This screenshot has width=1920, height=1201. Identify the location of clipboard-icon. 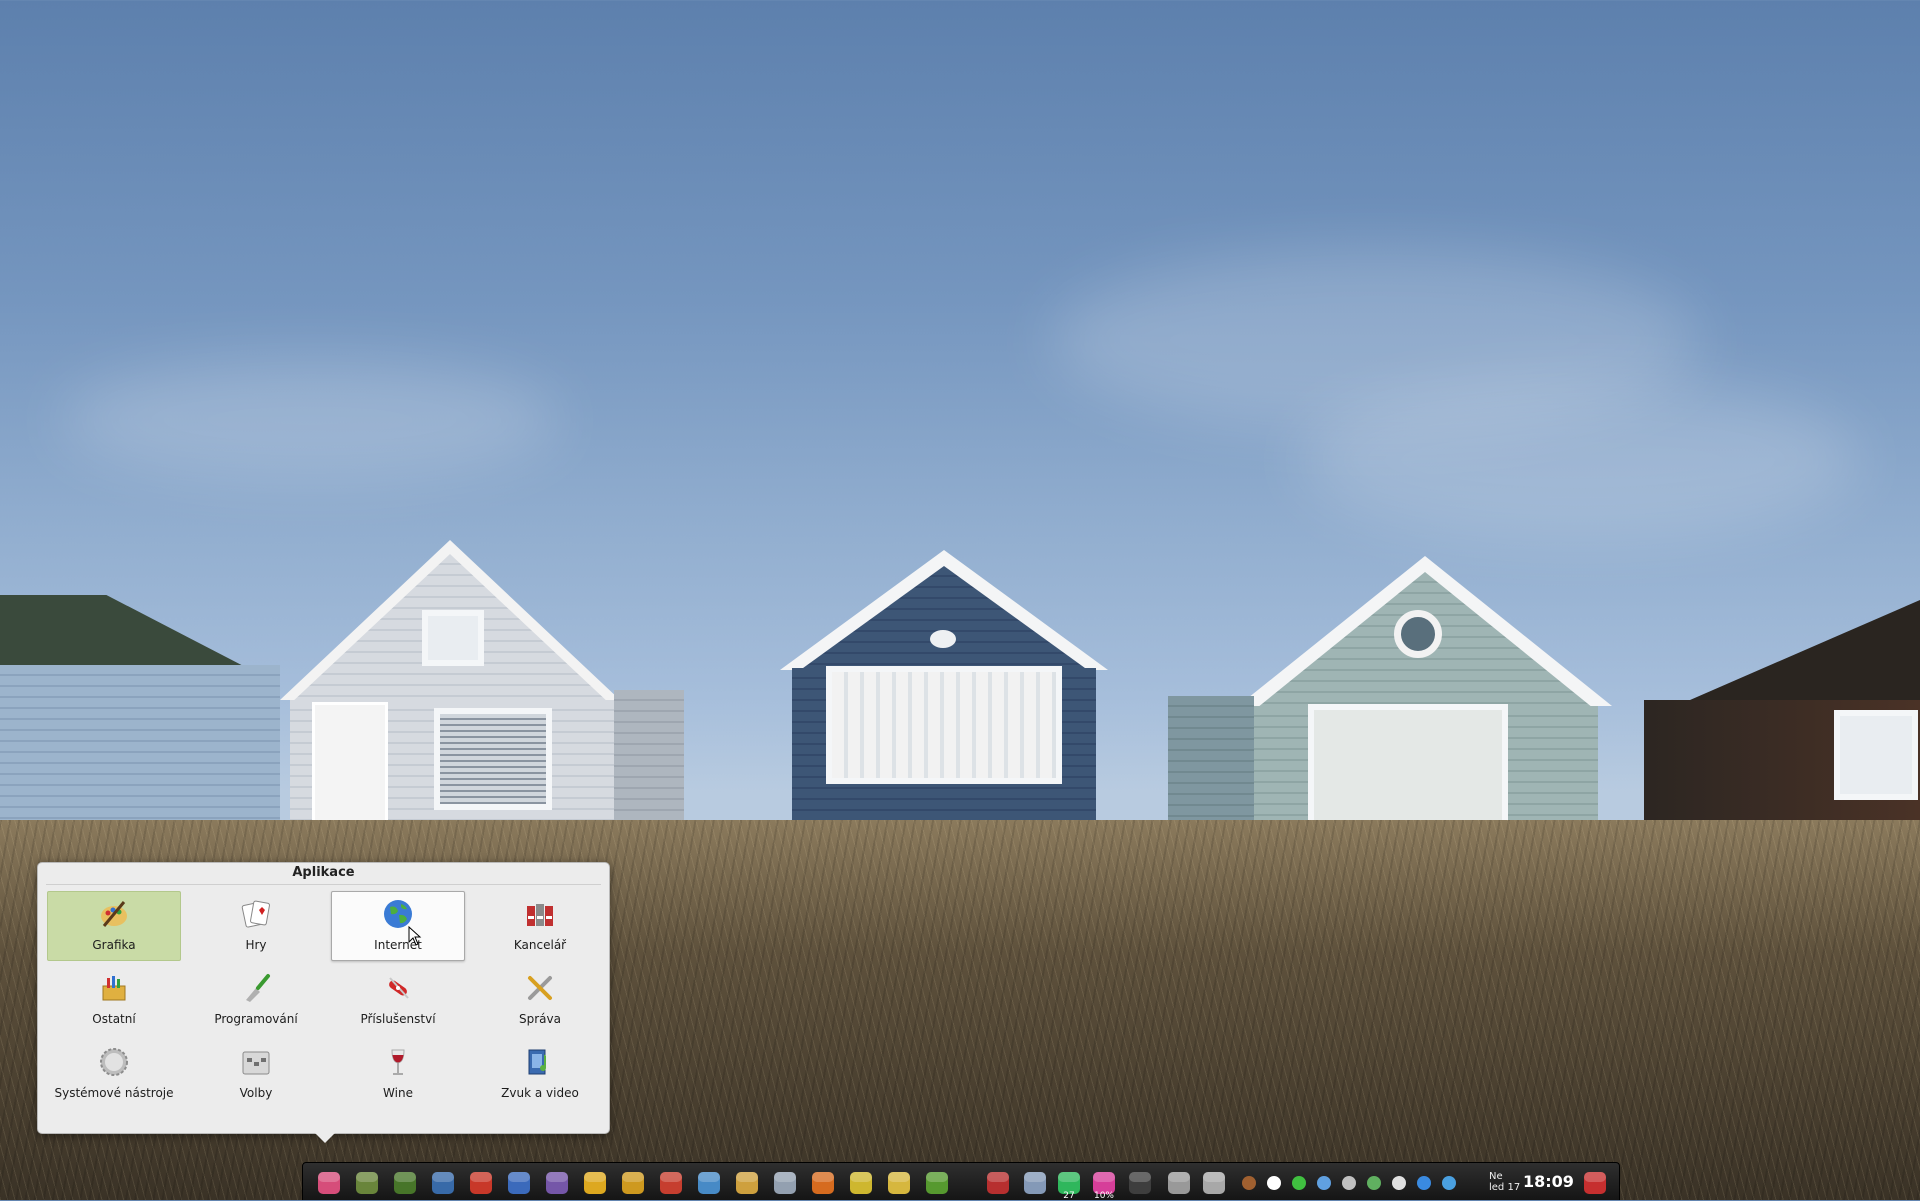
(1399, 1183).